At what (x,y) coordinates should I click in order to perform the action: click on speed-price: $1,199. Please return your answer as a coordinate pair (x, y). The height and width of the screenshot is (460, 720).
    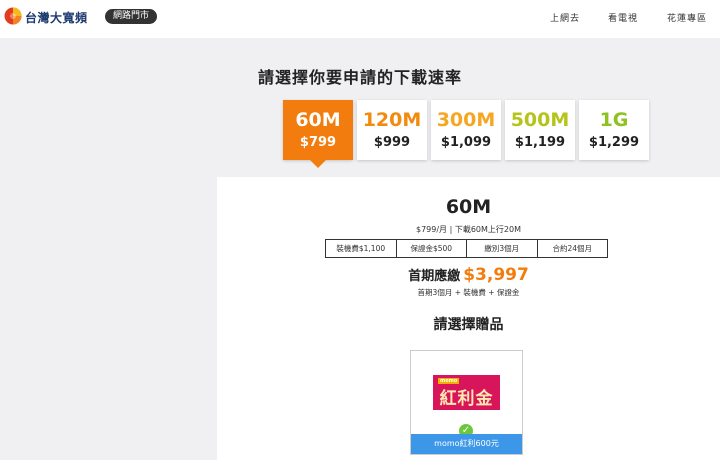
    Looking at the image, I should click on (540, 142).